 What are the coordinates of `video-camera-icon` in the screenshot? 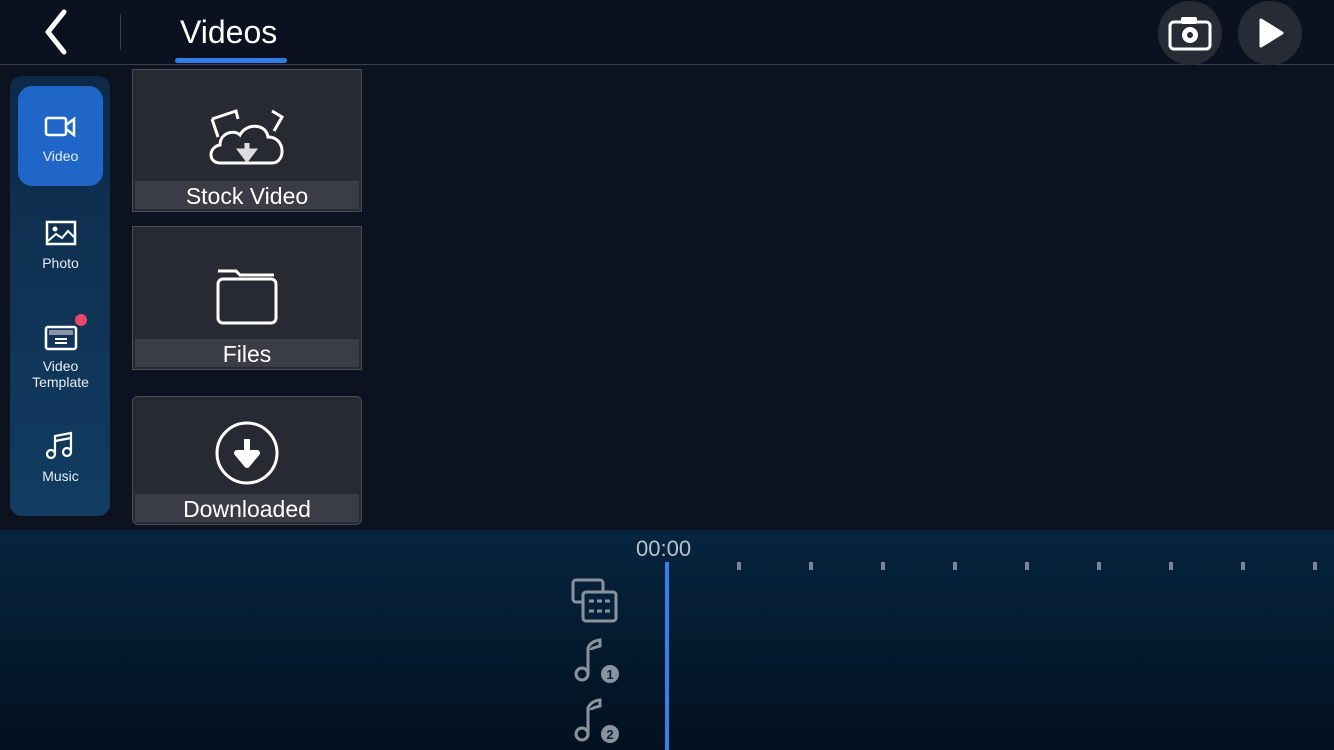 It's located at (59, 127).